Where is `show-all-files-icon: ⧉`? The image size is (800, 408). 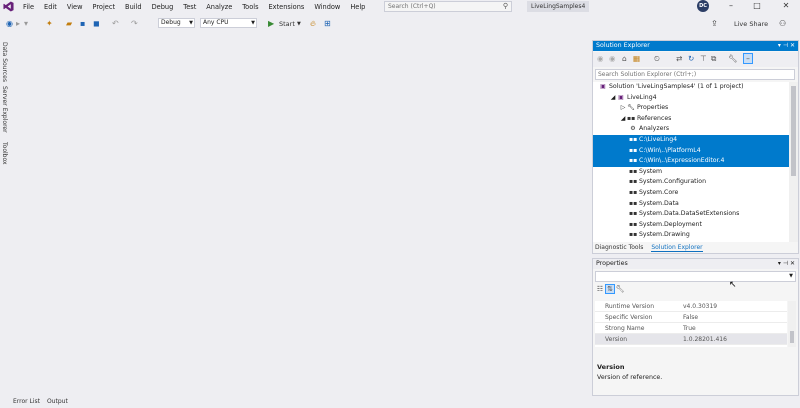
show-all-files-icon: ⧉ is located at coordinates (713, 59).